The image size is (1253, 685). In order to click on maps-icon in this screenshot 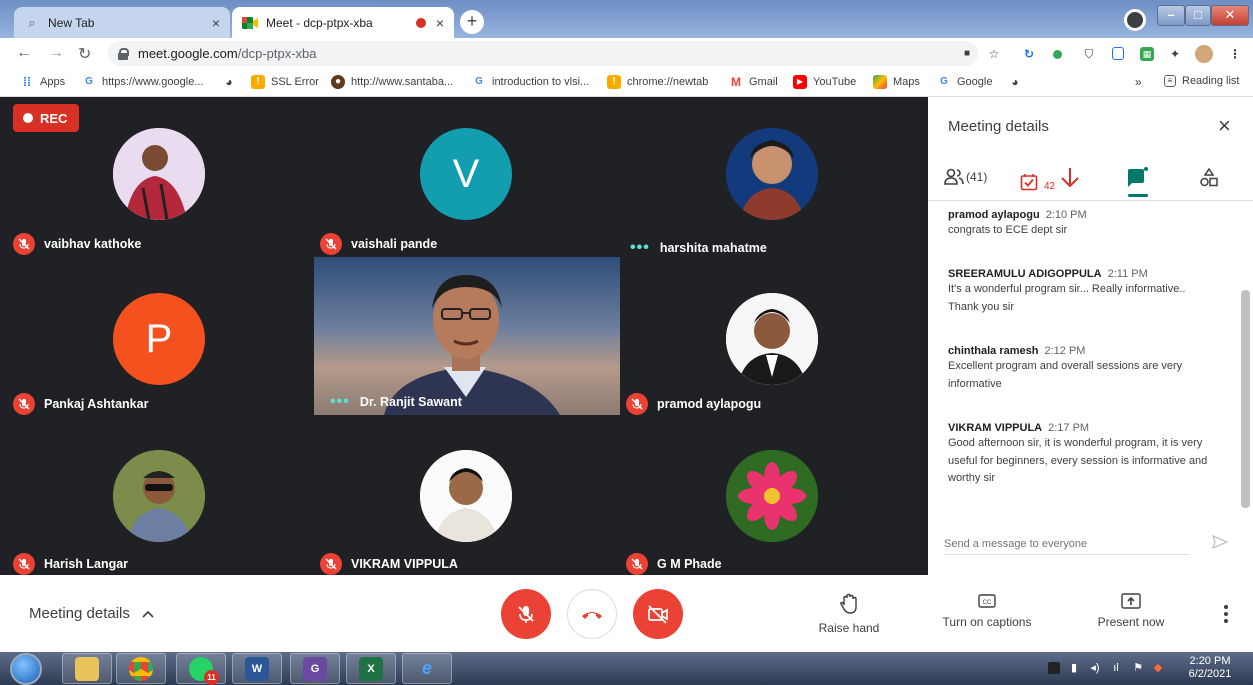, I will do `click(880, 82)`.